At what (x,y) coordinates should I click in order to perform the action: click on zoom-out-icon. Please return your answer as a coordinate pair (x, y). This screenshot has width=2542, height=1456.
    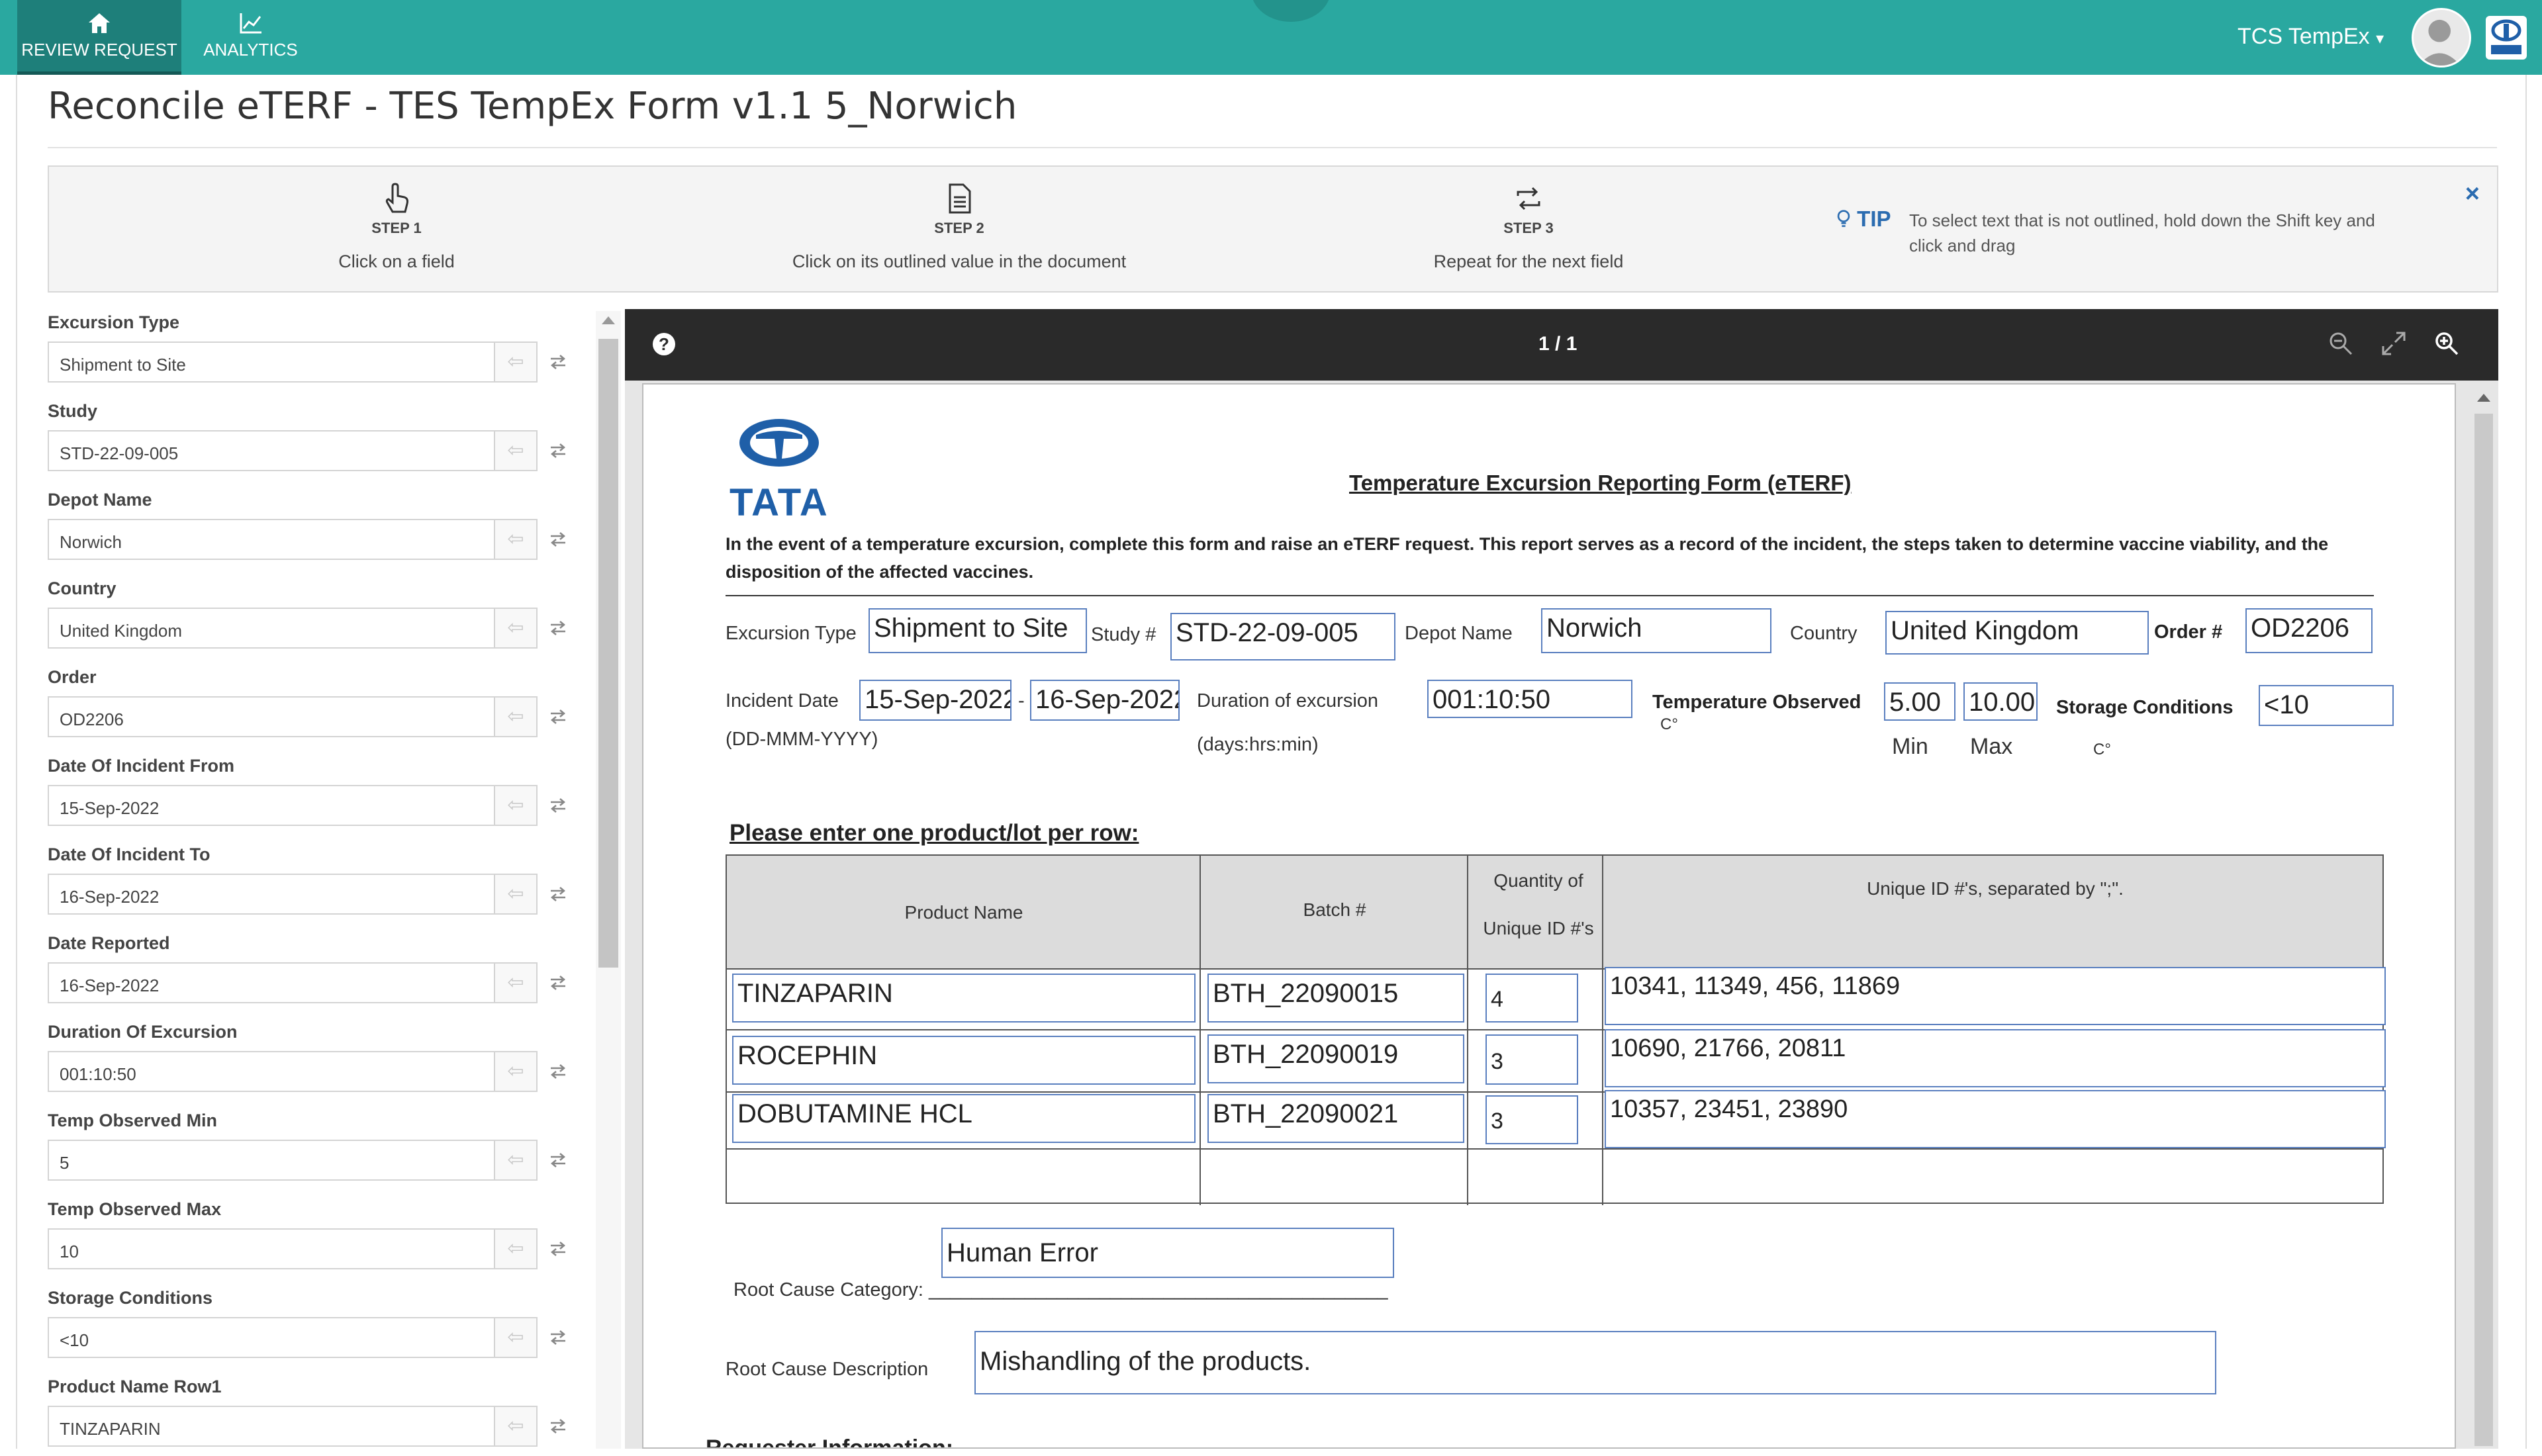
    Looking at the image, I should click on (2341, 343).